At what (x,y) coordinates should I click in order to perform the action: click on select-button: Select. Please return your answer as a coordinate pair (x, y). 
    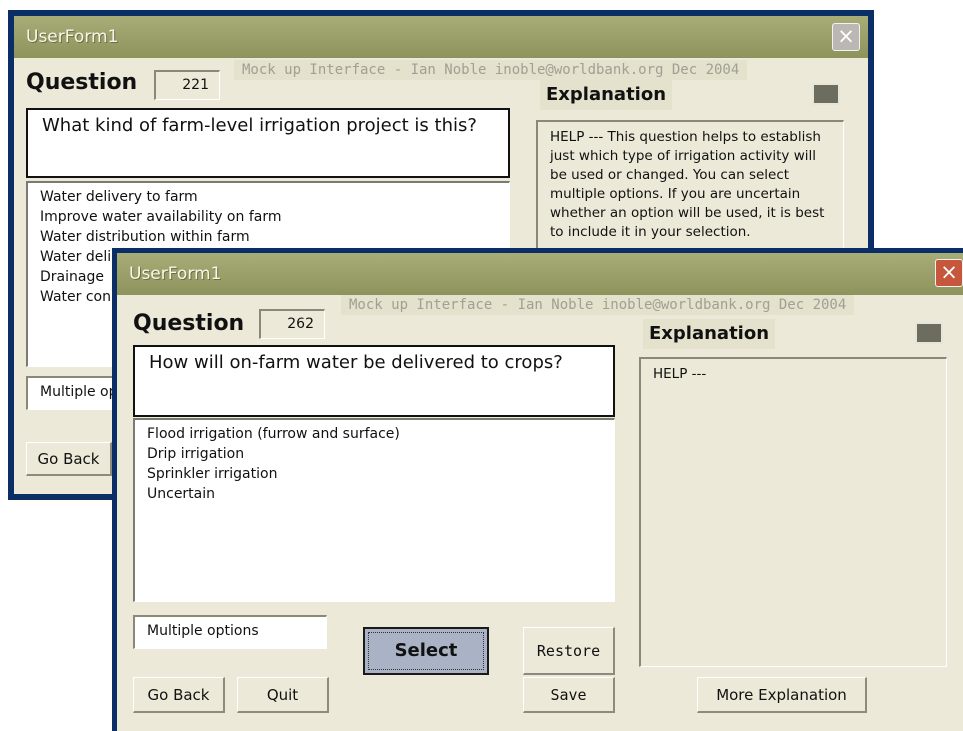
    Looking at the image, I should click on (426, 651).